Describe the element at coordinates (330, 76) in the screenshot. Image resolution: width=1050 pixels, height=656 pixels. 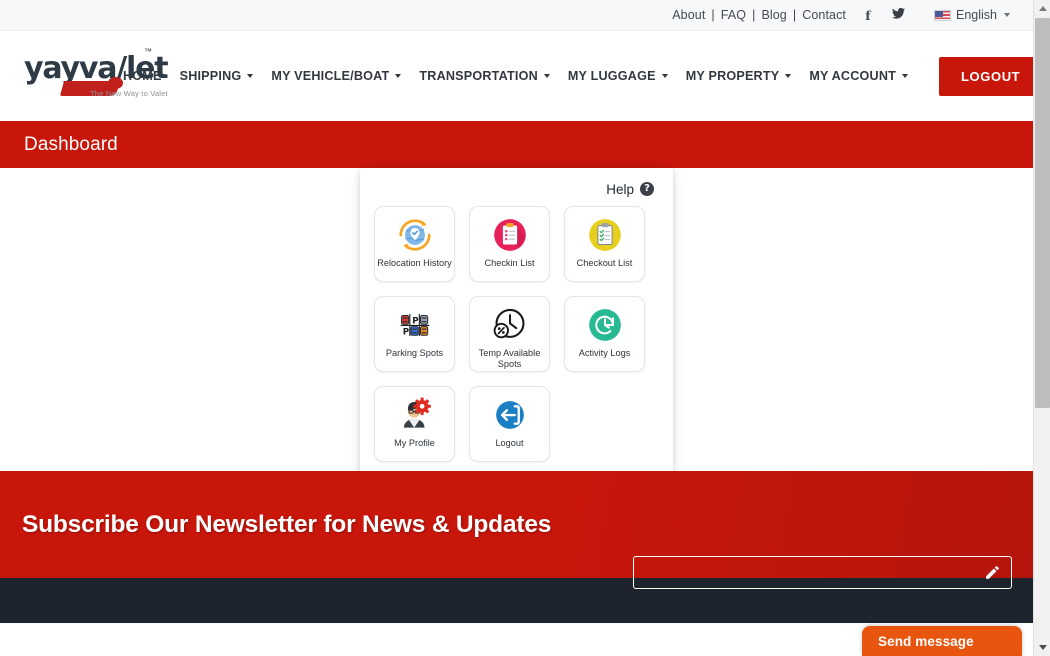
I see `nav-label: MY VEHICLE/BOAT` at that location.